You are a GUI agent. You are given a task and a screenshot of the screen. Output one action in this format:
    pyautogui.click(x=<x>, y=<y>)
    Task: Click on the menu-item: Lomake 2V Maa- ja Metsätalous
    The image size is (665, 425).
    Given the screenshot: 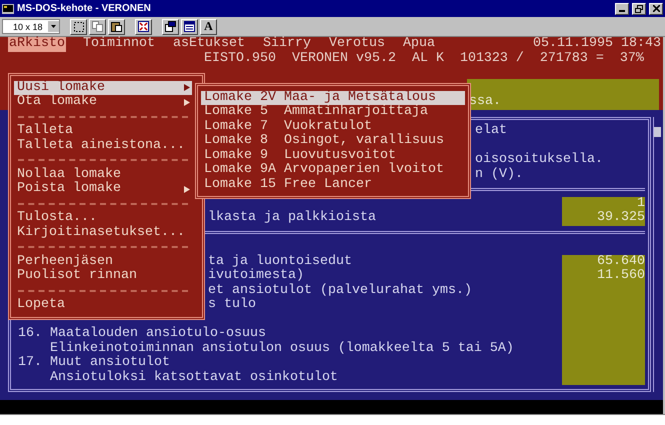 What is the action you would take?
    pyautogui.click(x=333, y=98)
    